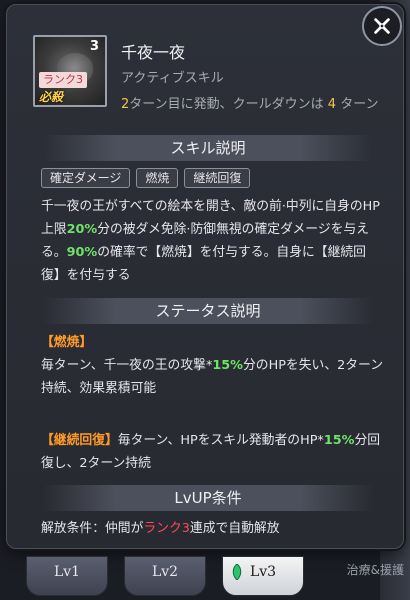 The height and width of the screenshot is (600, 410). I want to click on cooldown-value: 4, so click(332, 104).